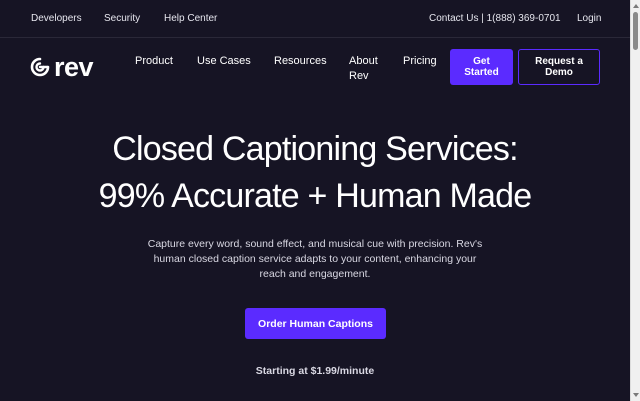 This screenshot has height=401, width=640. What do you see at coordinates (363, 61) in the screenshot?
I see `nav-about-line1: About` at bounding box center [363, 61].